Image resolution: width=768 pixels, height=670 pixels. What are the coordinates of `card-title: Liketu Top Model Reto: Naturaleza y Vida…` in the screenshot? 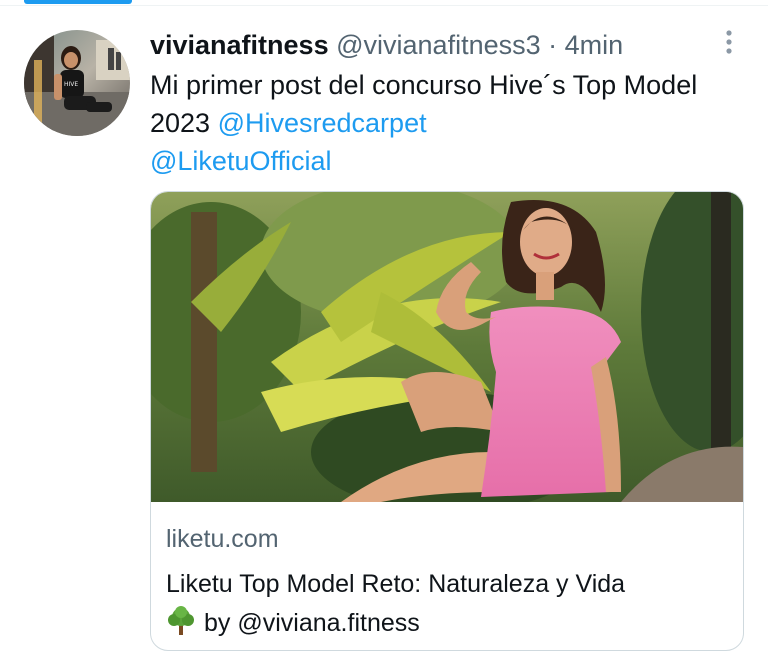 It's located at (451, 604).